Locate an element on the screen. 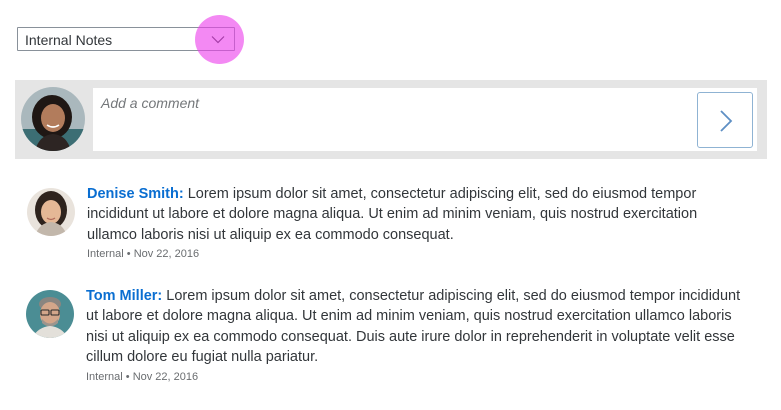 The image size is (781, 410). author-name-link: Tom Miller: is located at coordinates (124, 296).